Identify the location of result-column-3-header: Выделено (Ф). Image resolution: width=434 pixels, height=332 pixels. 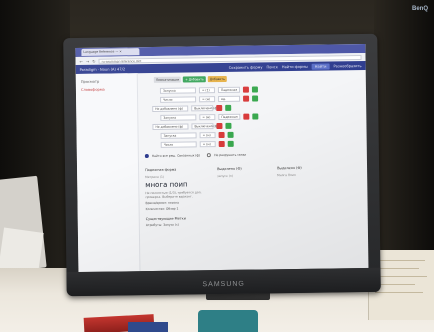
(289, 168).